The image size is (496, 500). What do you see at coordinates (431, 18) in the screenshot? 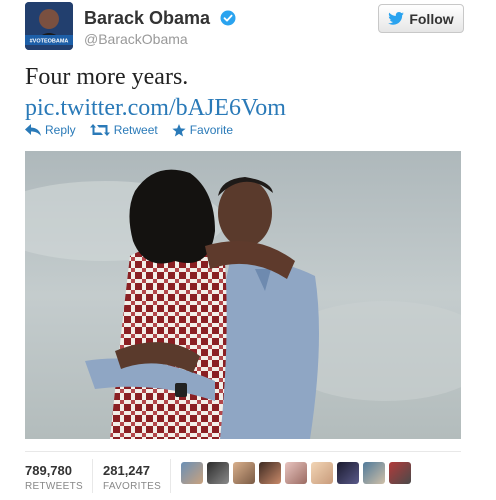
I see `follow-label: Follow` at bounding box center [431, 18].